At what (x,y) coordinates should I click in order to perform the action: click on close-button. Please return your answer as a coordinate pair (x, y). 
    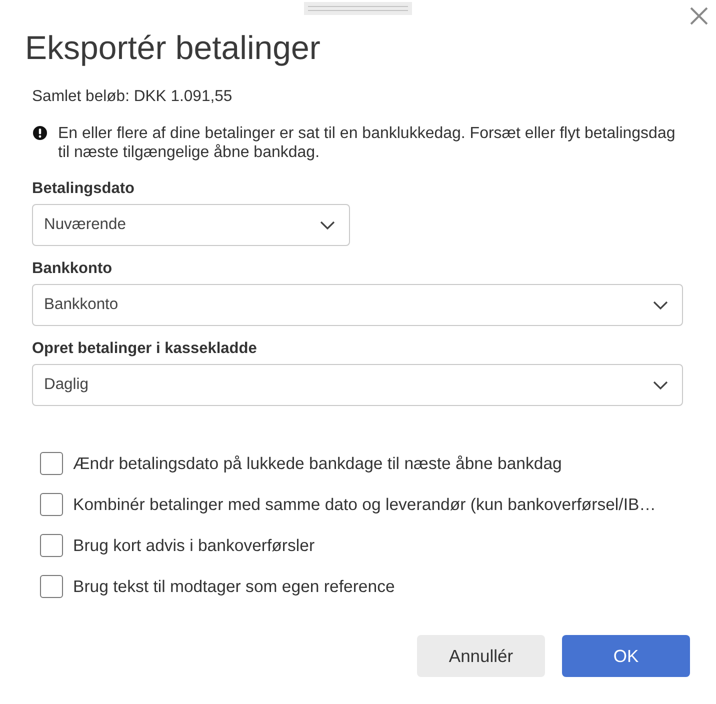
    Looking at the image, I should click on (699, 16).